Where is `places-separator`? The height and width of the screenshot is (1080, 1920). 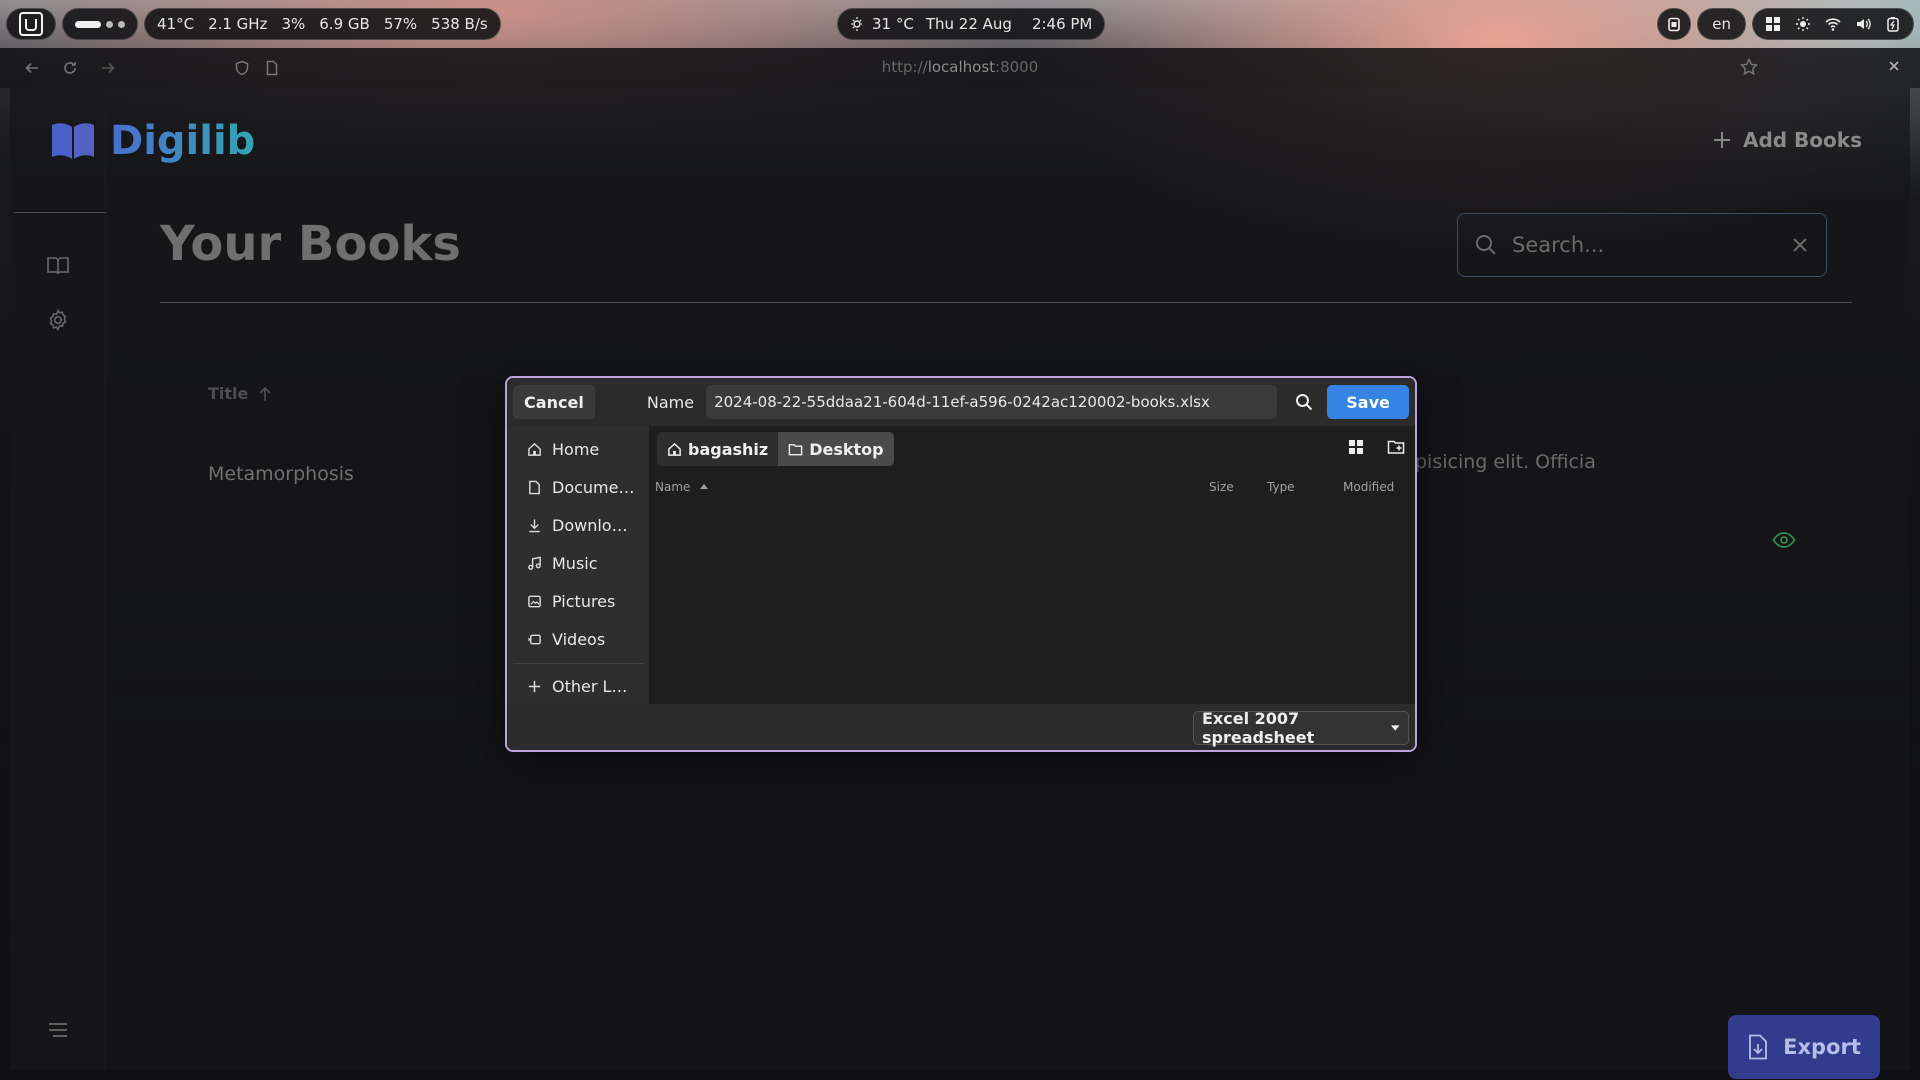
places-separator is located at coordinates (578, 663).